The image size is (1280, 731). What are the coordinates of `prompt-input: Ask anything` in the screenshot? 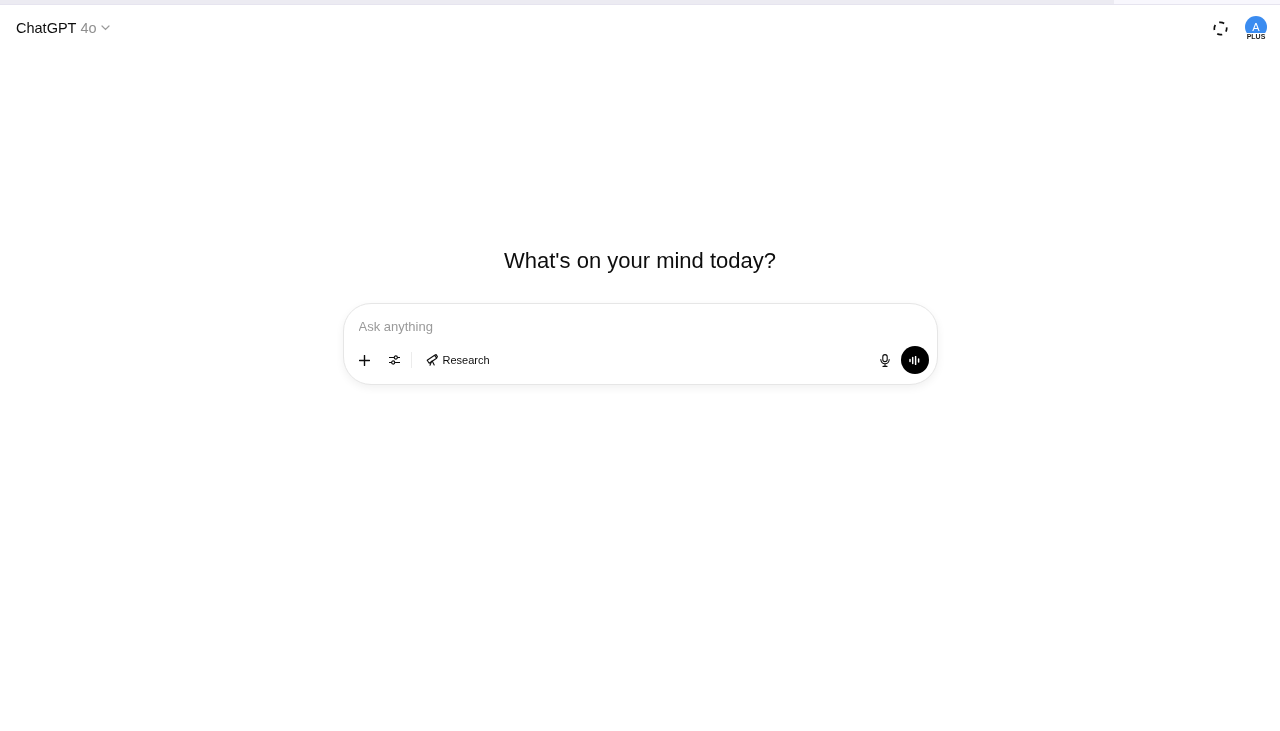 It's located at (638, 326).